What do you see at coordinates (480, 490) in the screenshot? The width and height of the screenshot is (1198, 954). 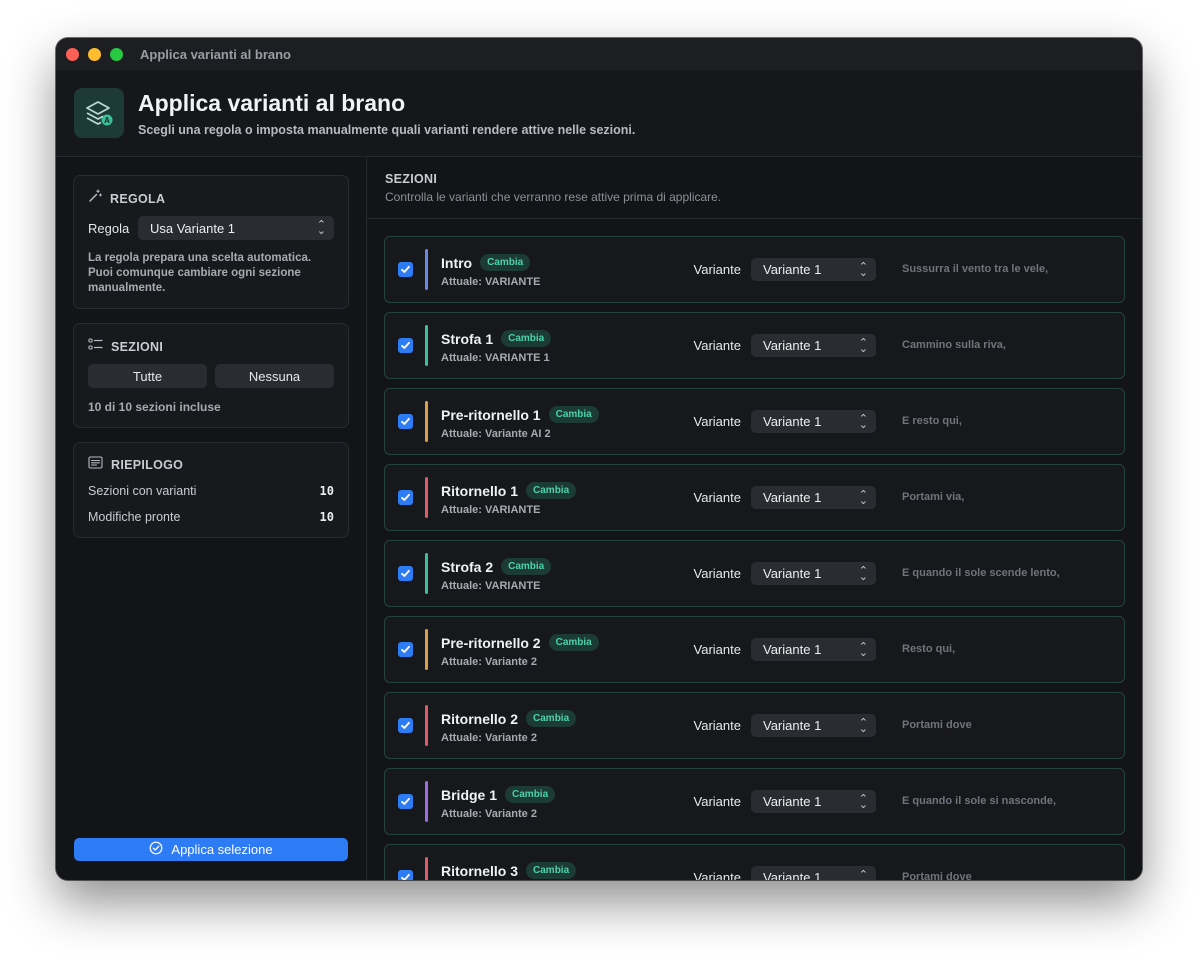 I see `section-name: Ritornello 1` at bounding box center [480, 490].